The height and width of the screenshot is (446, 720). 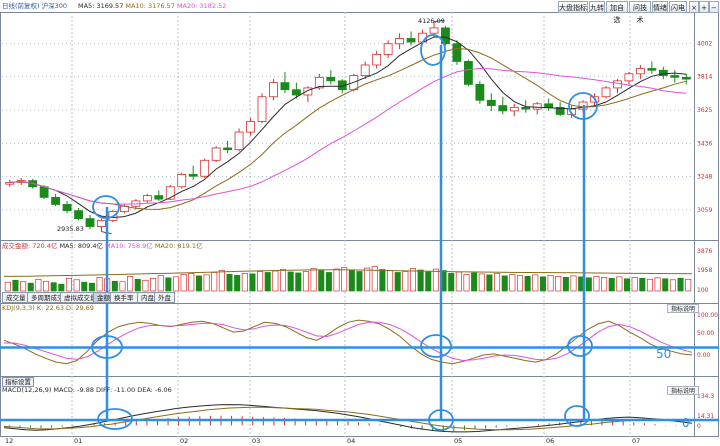 What do you see at coordinates (184, 441) in the screenshot?
I see `x-tick-label: 02` at bounding box center [184, 441].